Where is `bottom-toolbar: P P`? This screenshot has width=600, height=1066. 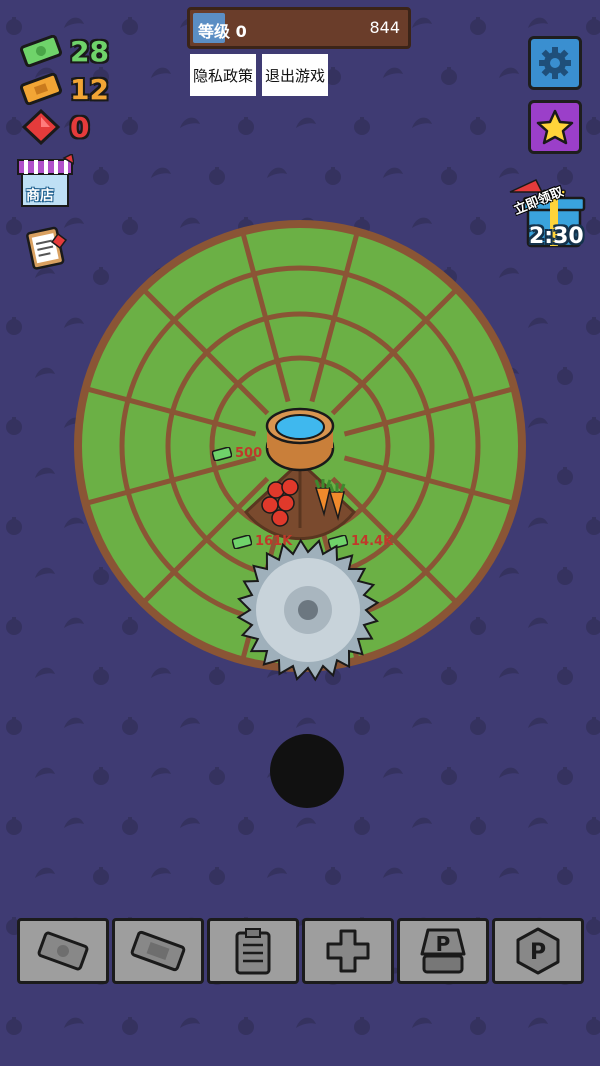 bottom-toolbar: P P is located at coordinates (300, 953).